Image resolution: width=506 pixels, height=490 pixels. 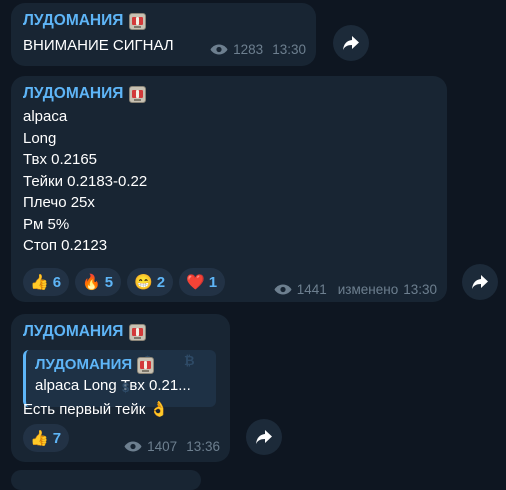 I want to click on message-meta: 1441 изменено 13:30, so click(x=355, y=289).